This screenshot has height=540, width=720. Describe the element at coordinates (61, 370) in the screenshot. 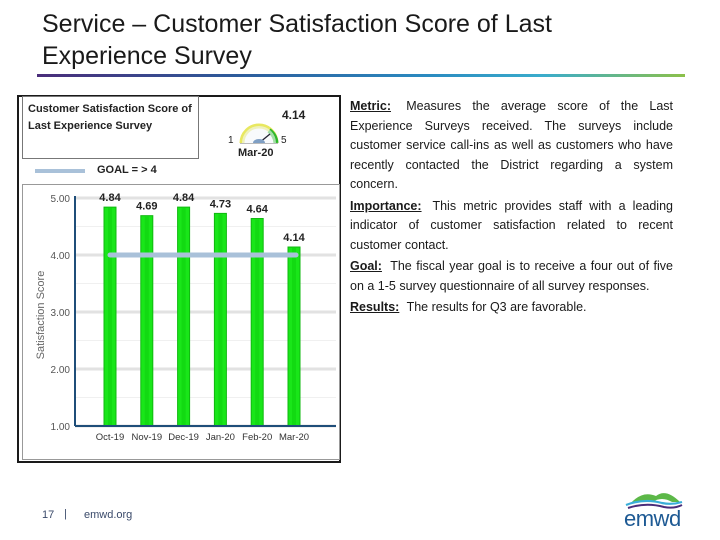

I see `y-tick-label: 2.00` at that location.